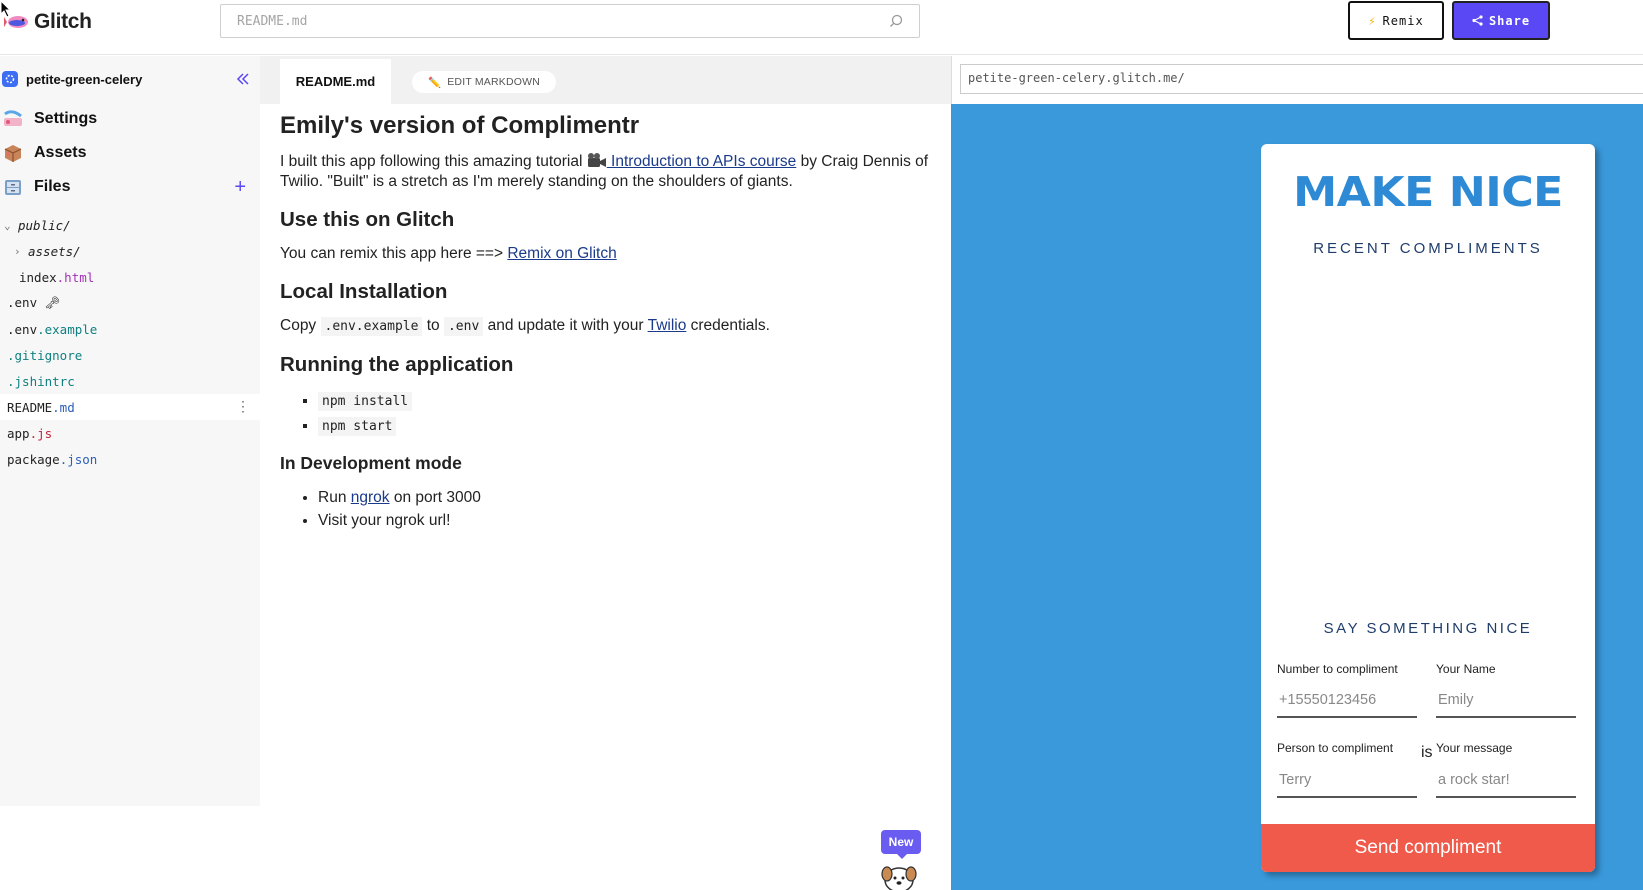  Describe the element at coordinates (1474, 748) in the screenshot. I see `message-label: Your message` at that location.